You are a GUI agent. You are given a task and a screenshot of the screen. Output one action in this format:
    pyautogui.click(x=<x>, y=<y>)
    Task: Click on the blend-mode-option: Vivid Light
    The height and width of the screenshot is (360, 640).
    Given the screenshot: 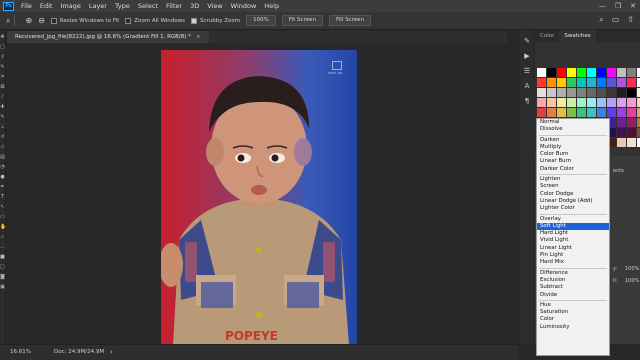 What is the action you would take?
    pyautogui.click(x=573, y=240)
    